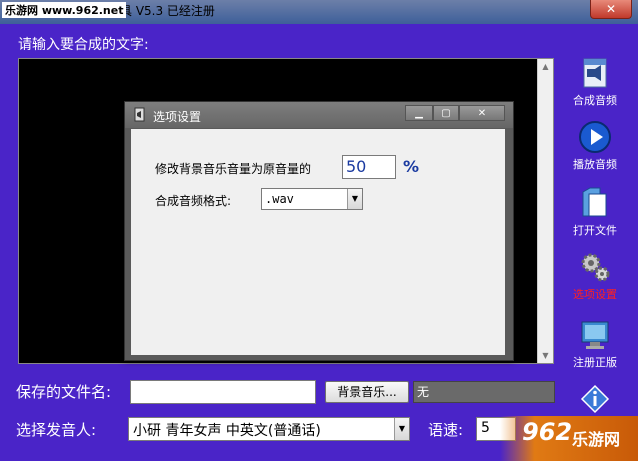 Image resolution: width=638 pixels, height=461 pixels. Describe the element at coordinates (547, 432) in the screenshot. I see `watermark-brand: 962` at that location.